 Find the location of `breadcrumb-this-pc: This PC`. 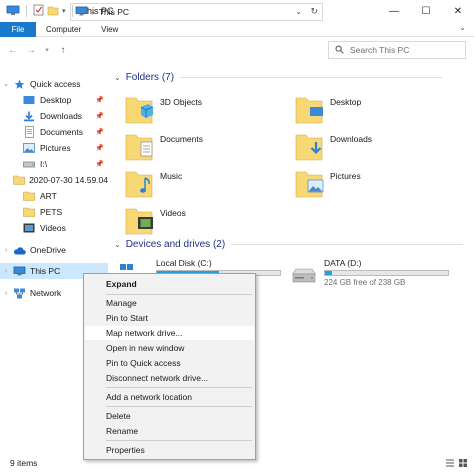

breadcrumb-this-pc: This PC is located at coordinates (114, 12).